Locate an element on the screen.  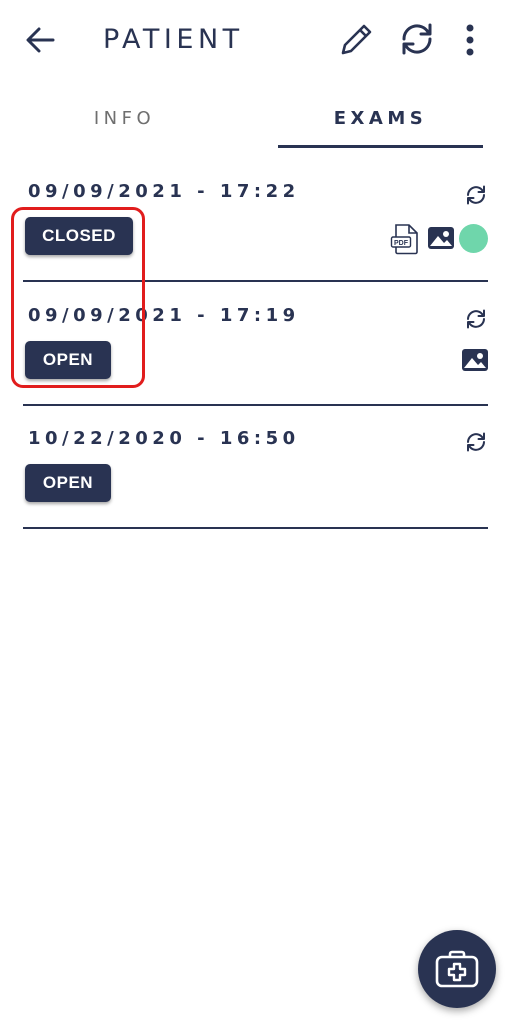
add-exam-fab is located at coordinates (457, 969).